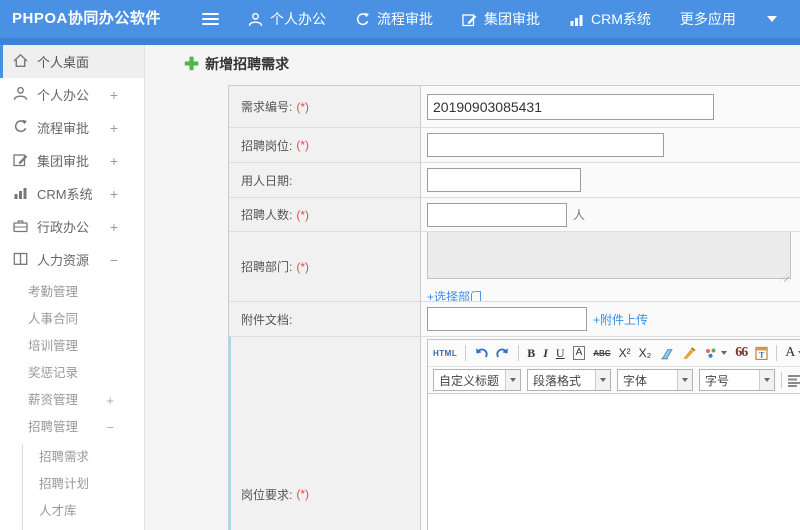 The image size is (800, 530). I want to click on more-apps-dropdown, so click(771, 19).